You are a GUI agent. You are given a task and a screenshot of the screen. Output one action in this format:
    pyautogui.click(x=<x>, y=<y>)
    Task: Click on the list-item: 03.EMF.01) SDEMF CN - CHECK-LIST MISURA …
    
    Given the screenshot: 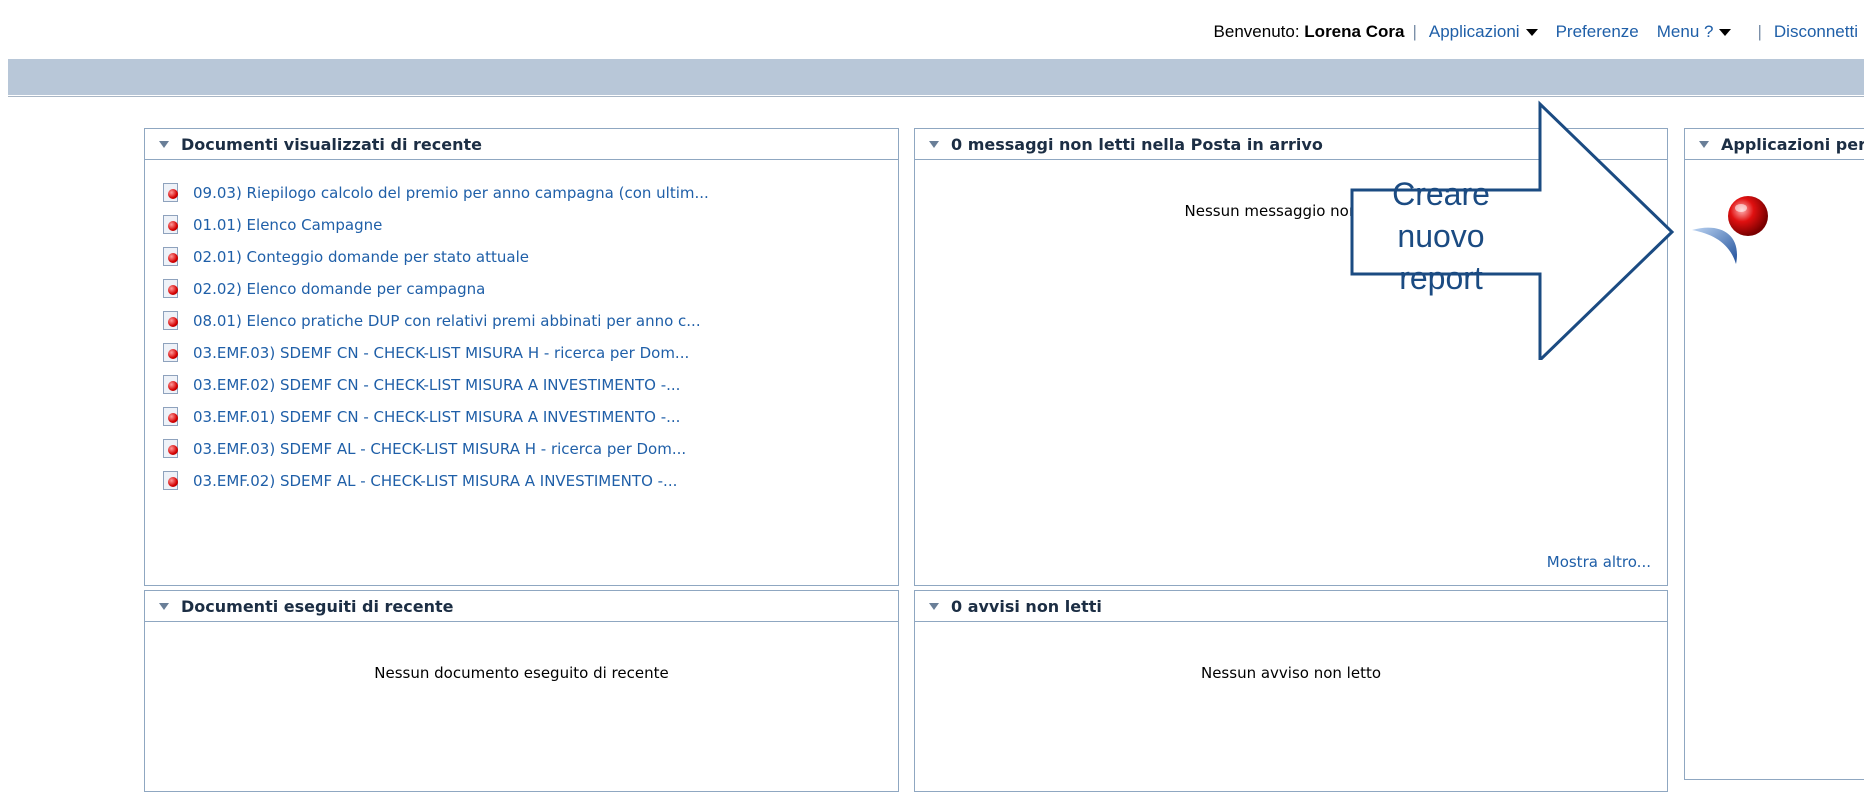 What is the action you would take?
    pyautogui.click(x=436, y=417)
    